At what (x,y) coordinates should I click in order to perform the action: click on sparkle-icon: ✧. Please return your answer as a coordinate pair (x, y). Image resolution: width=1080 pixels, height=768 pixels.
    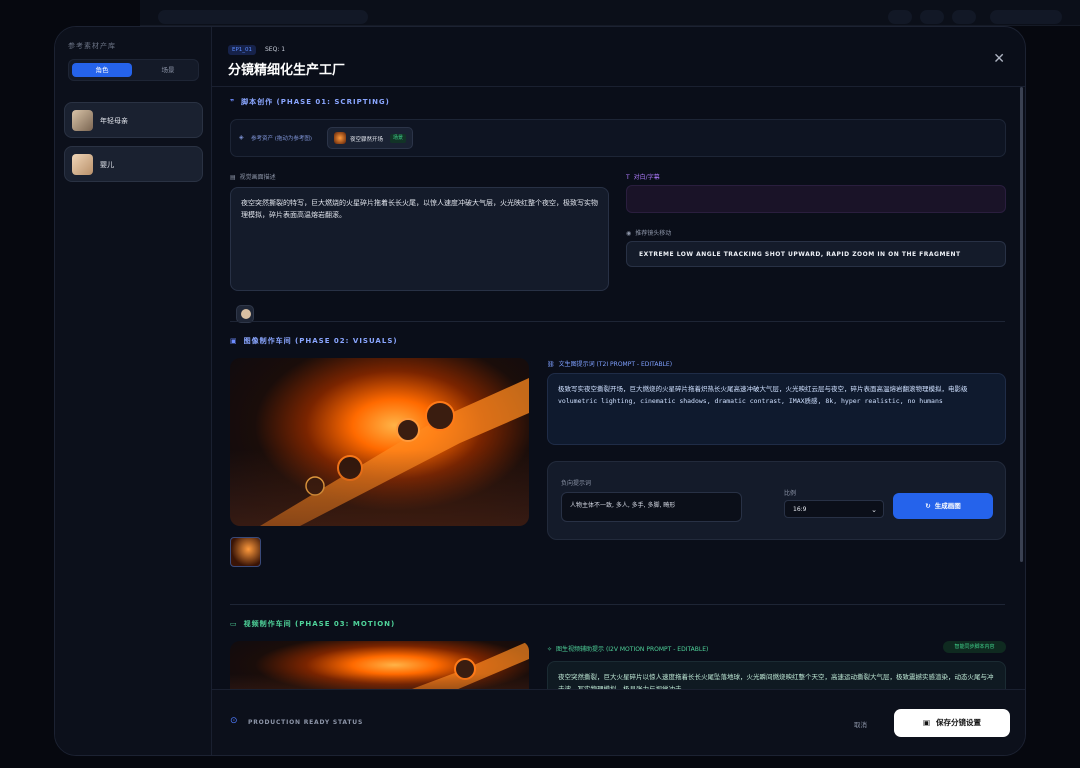
    Looking at the image, I should click on (550, 649).